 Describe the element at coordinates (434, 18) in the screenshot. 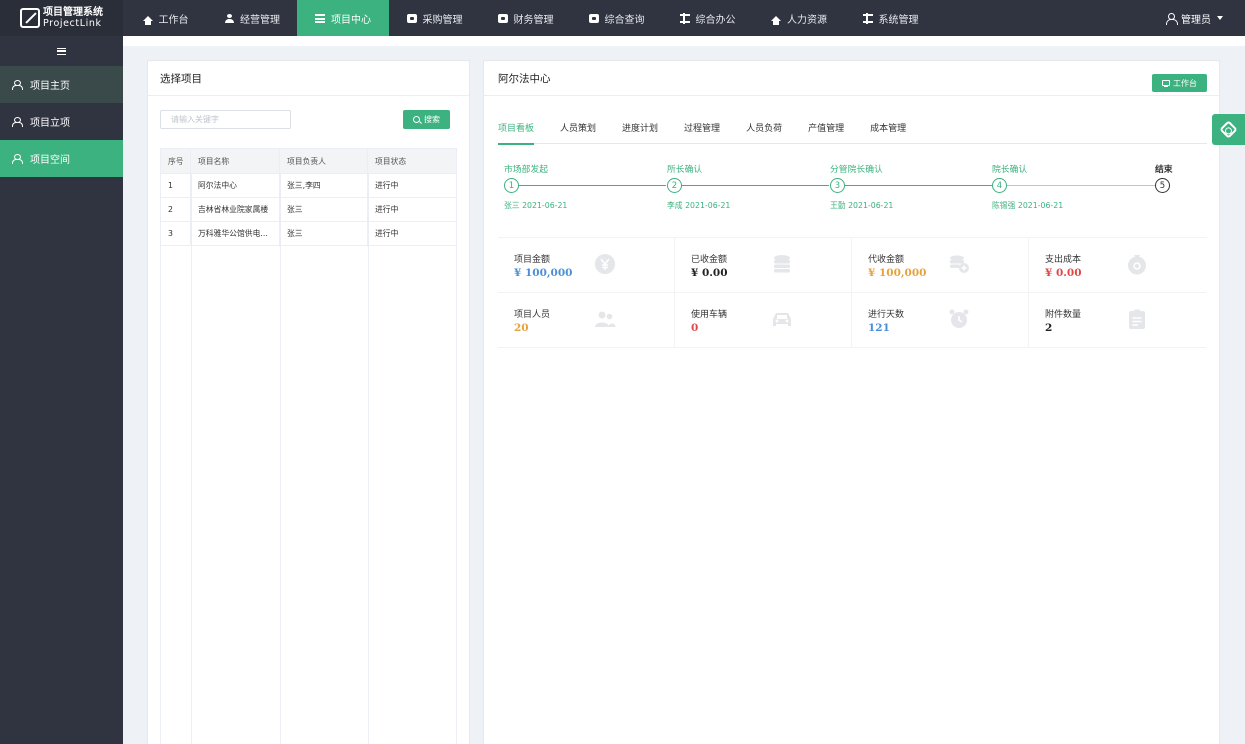

I see `nav-item-procurement: 采购管理` at that location.